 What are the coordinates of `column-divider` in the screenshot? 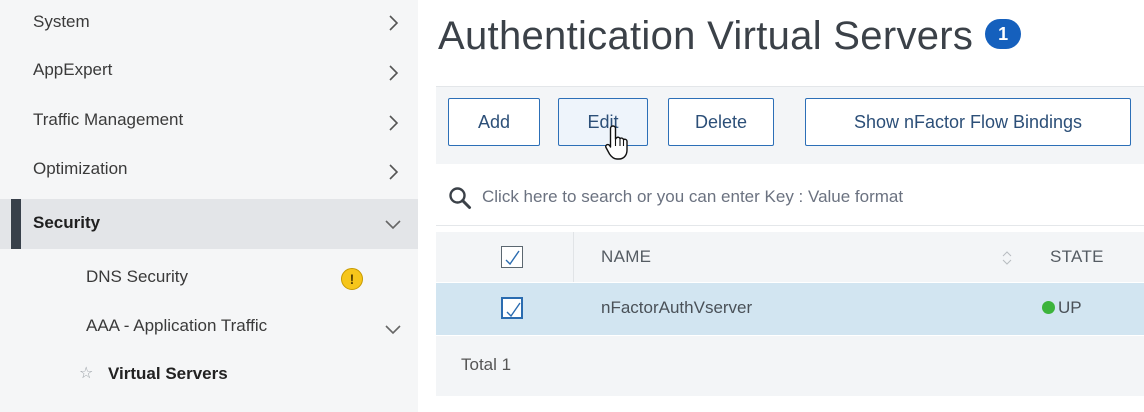 It's located at (573, 257).